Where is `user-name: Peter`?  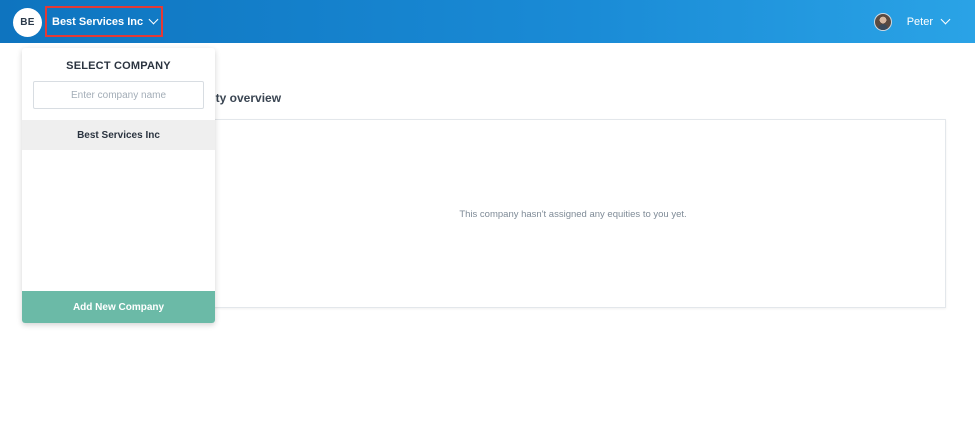 user-name: Peter is located at coordinates (919, 21).